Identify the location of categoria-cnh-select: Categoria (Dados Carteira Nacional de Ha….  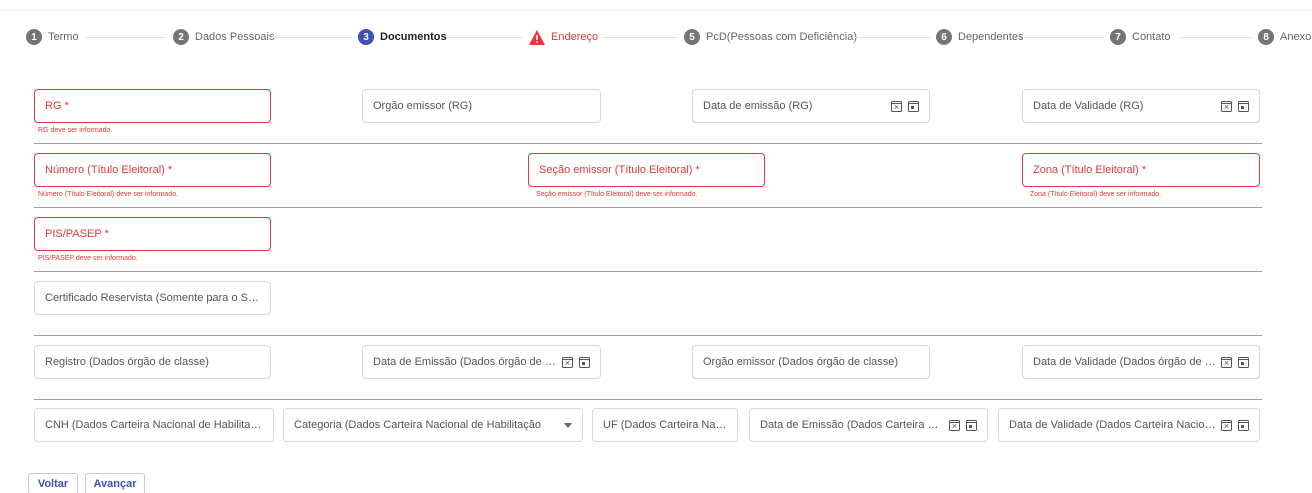
(433, 425).